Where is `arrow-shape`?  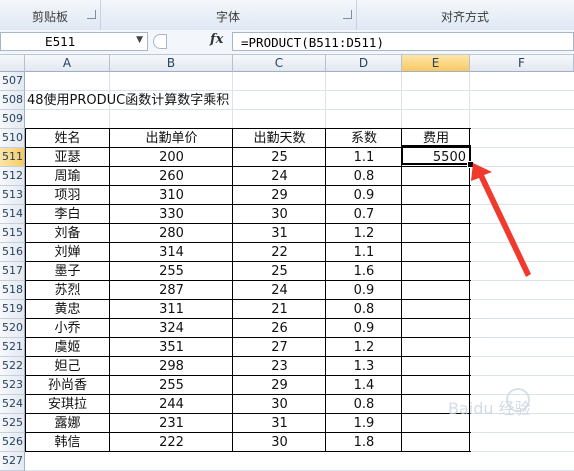
arrow-shape is located at coordinates (501, 220).